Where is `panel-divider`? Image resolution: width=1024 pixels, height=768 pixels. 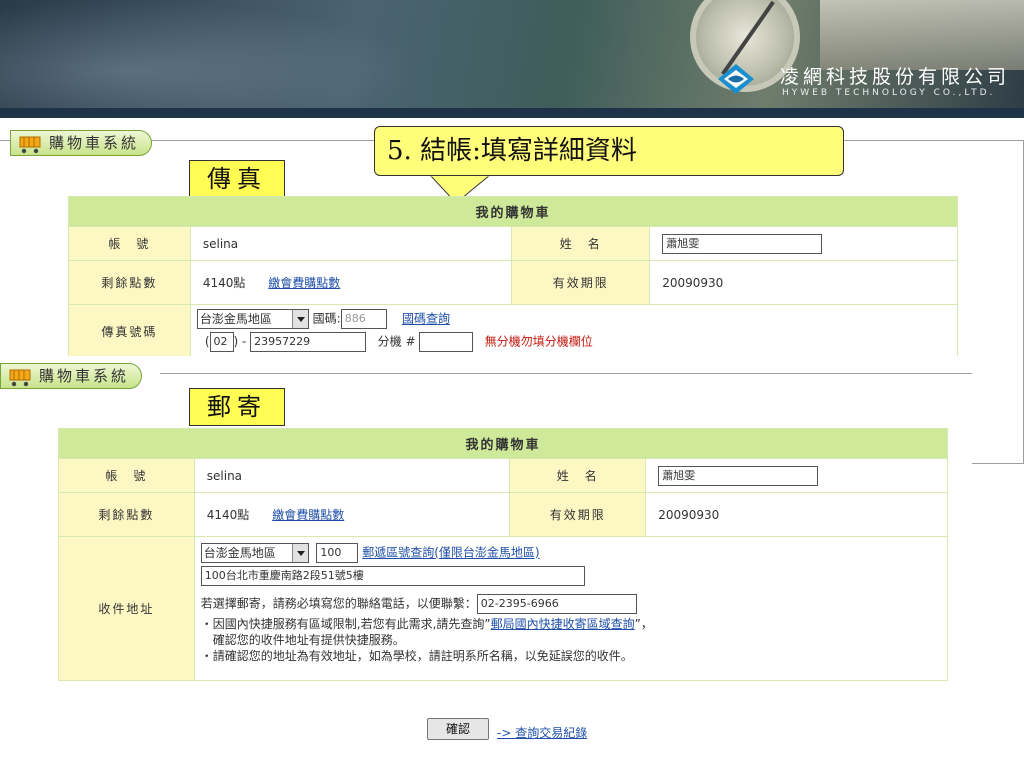
panel-divider is located at coordinates (566, 373).